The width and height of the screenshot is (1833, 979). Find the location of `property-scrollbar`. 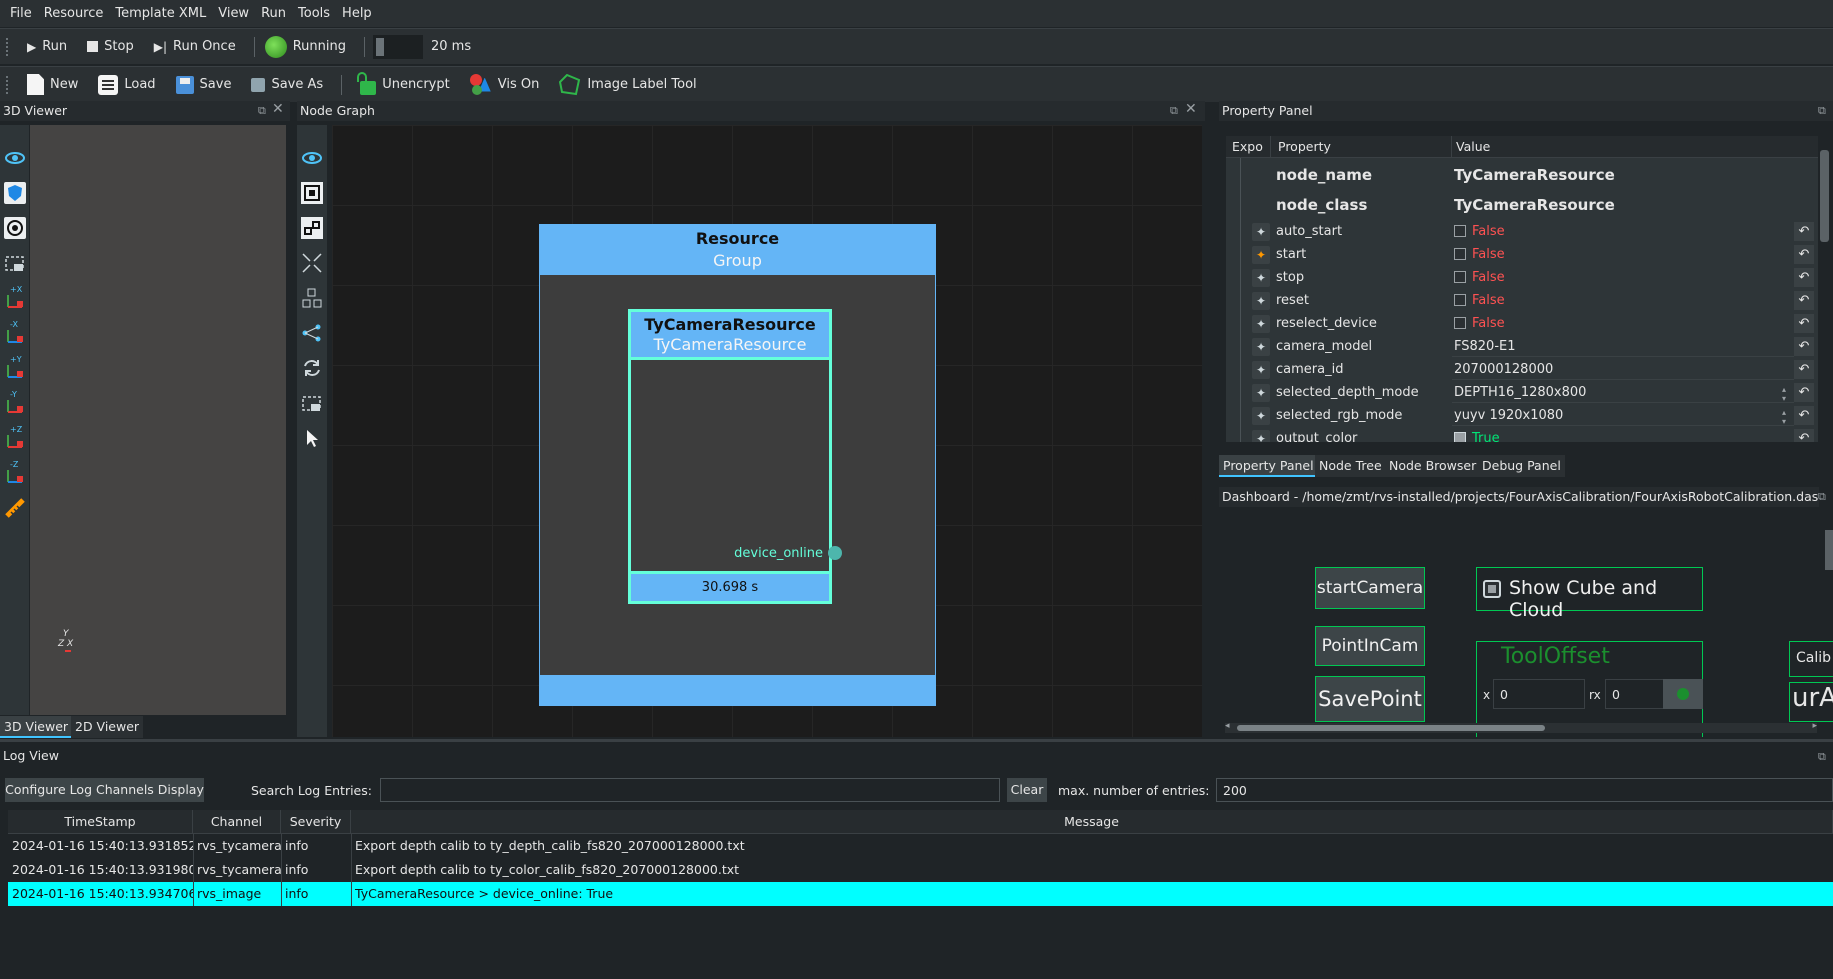

property-scrollbar is located at coordinates (1824, 196).